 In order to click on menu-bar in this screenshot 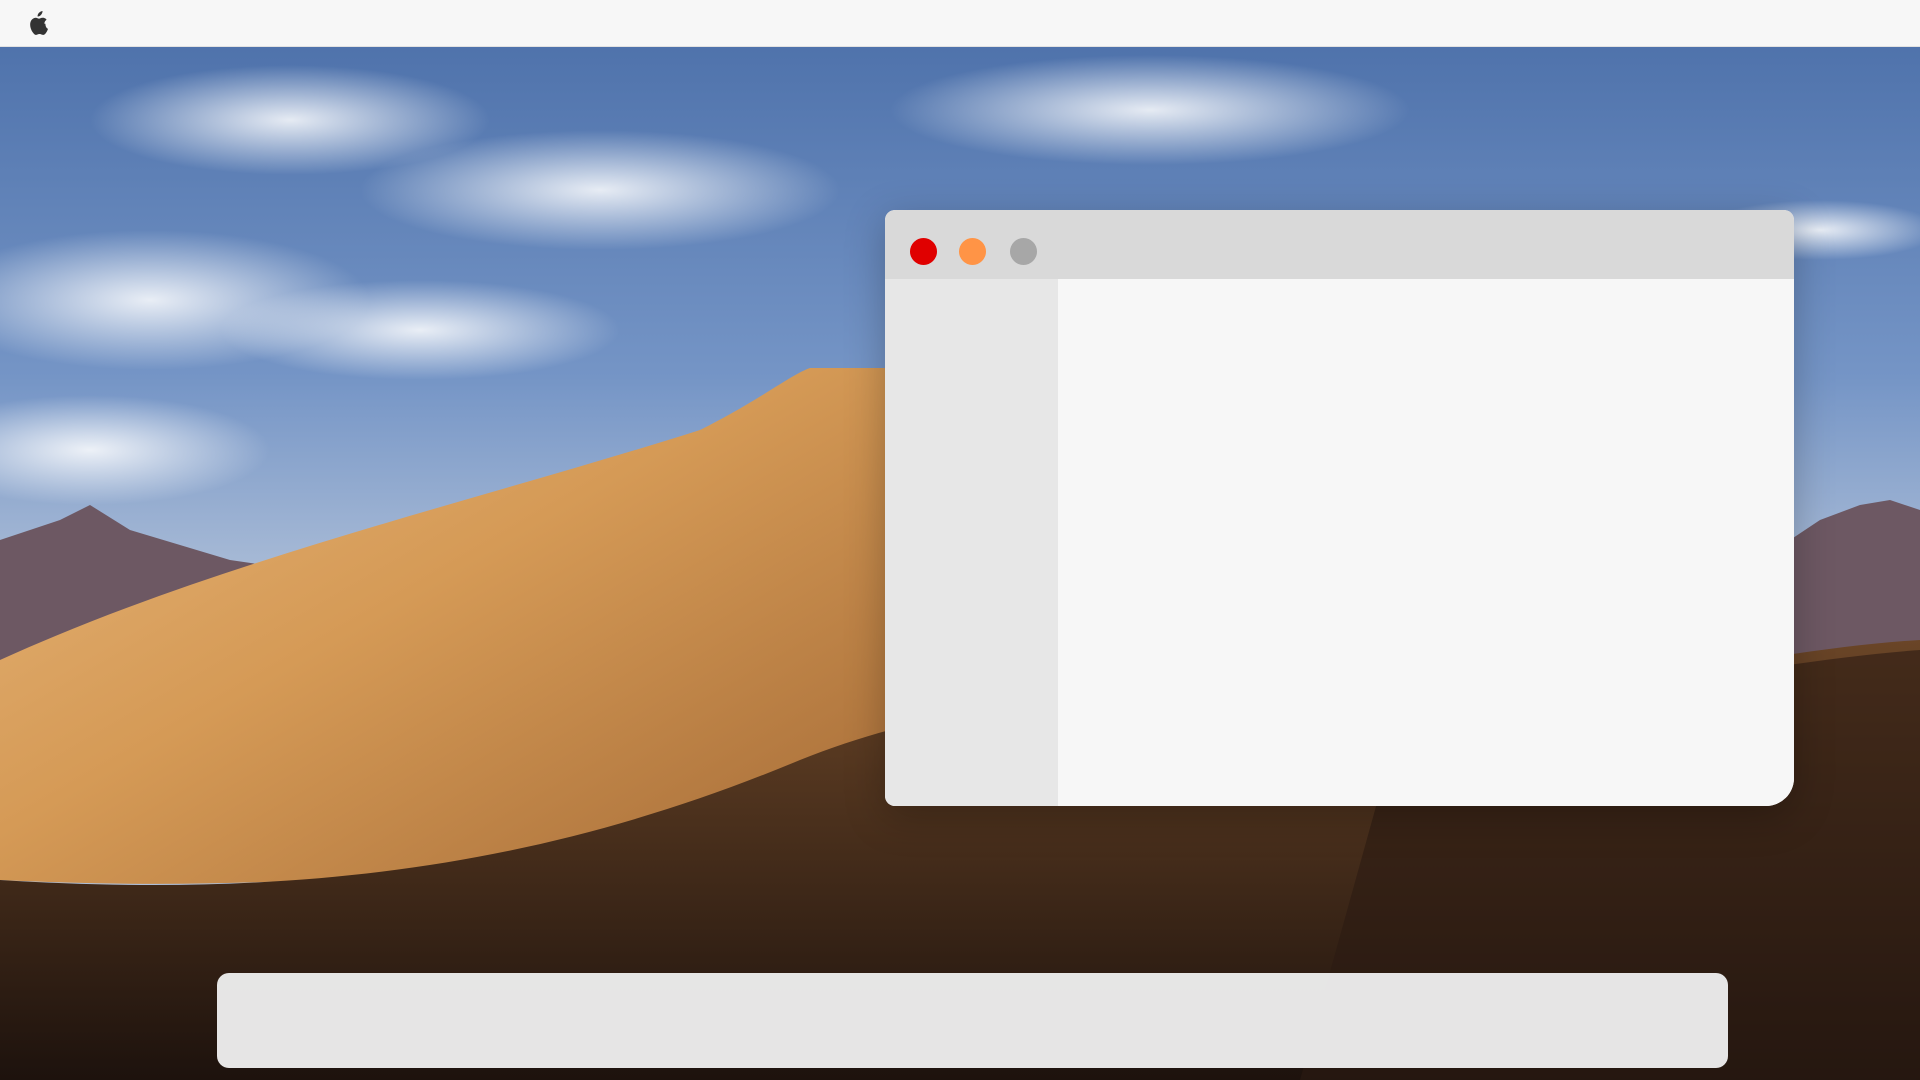, I will do `click(960, 23)`.